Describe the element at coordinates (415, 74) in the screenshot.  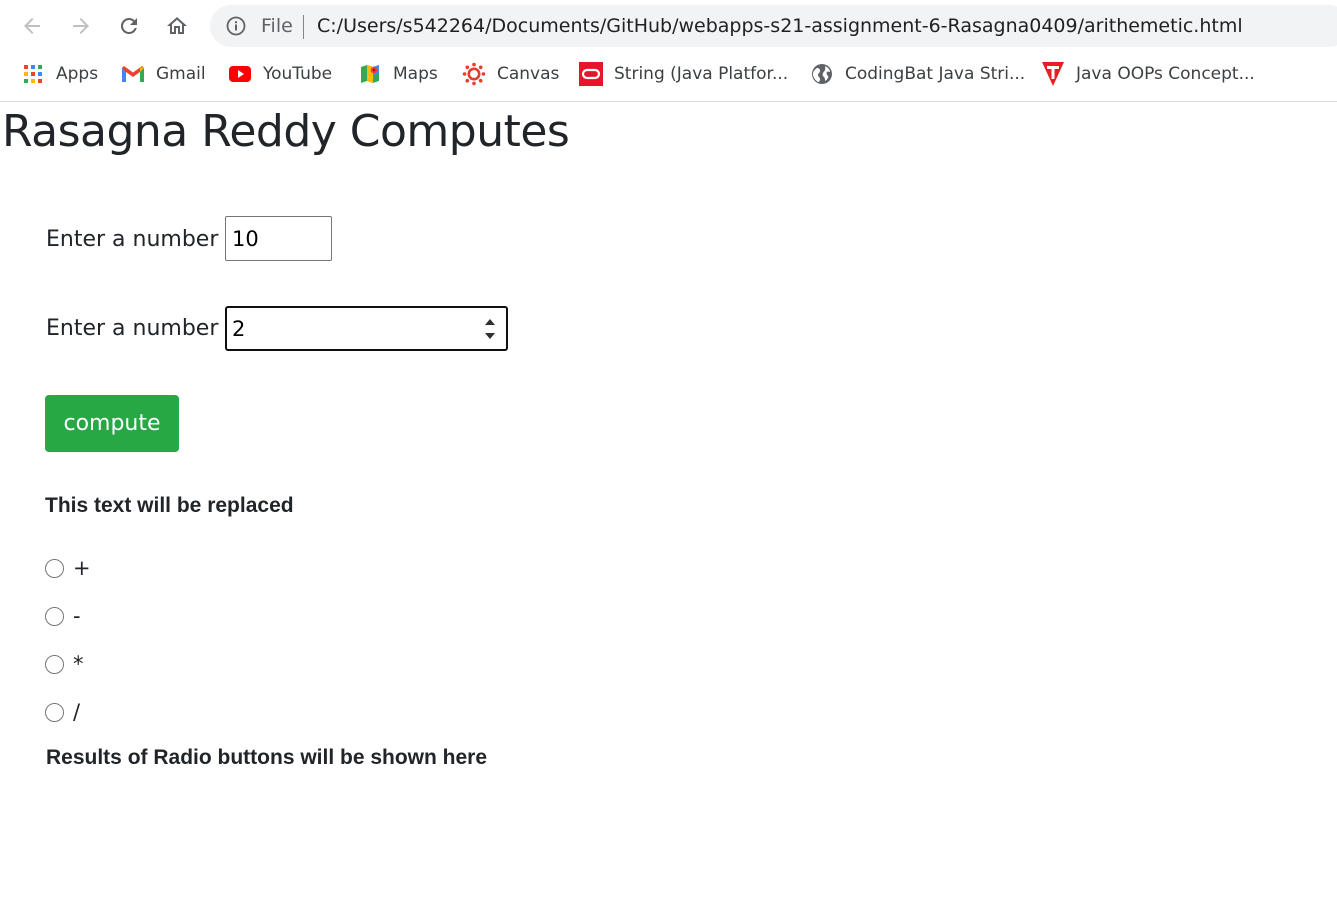
I see `bookmark-label: Maps` at that location.